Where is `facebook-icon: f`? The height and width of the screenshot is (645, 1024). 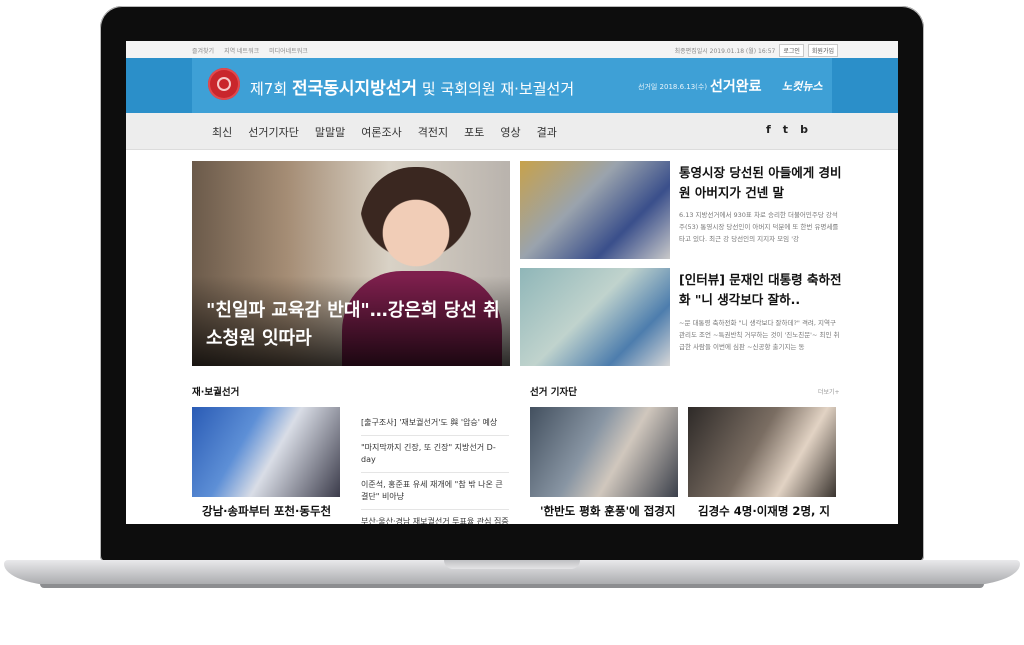 facebook-icon: f is located at coordinates (768, 129).